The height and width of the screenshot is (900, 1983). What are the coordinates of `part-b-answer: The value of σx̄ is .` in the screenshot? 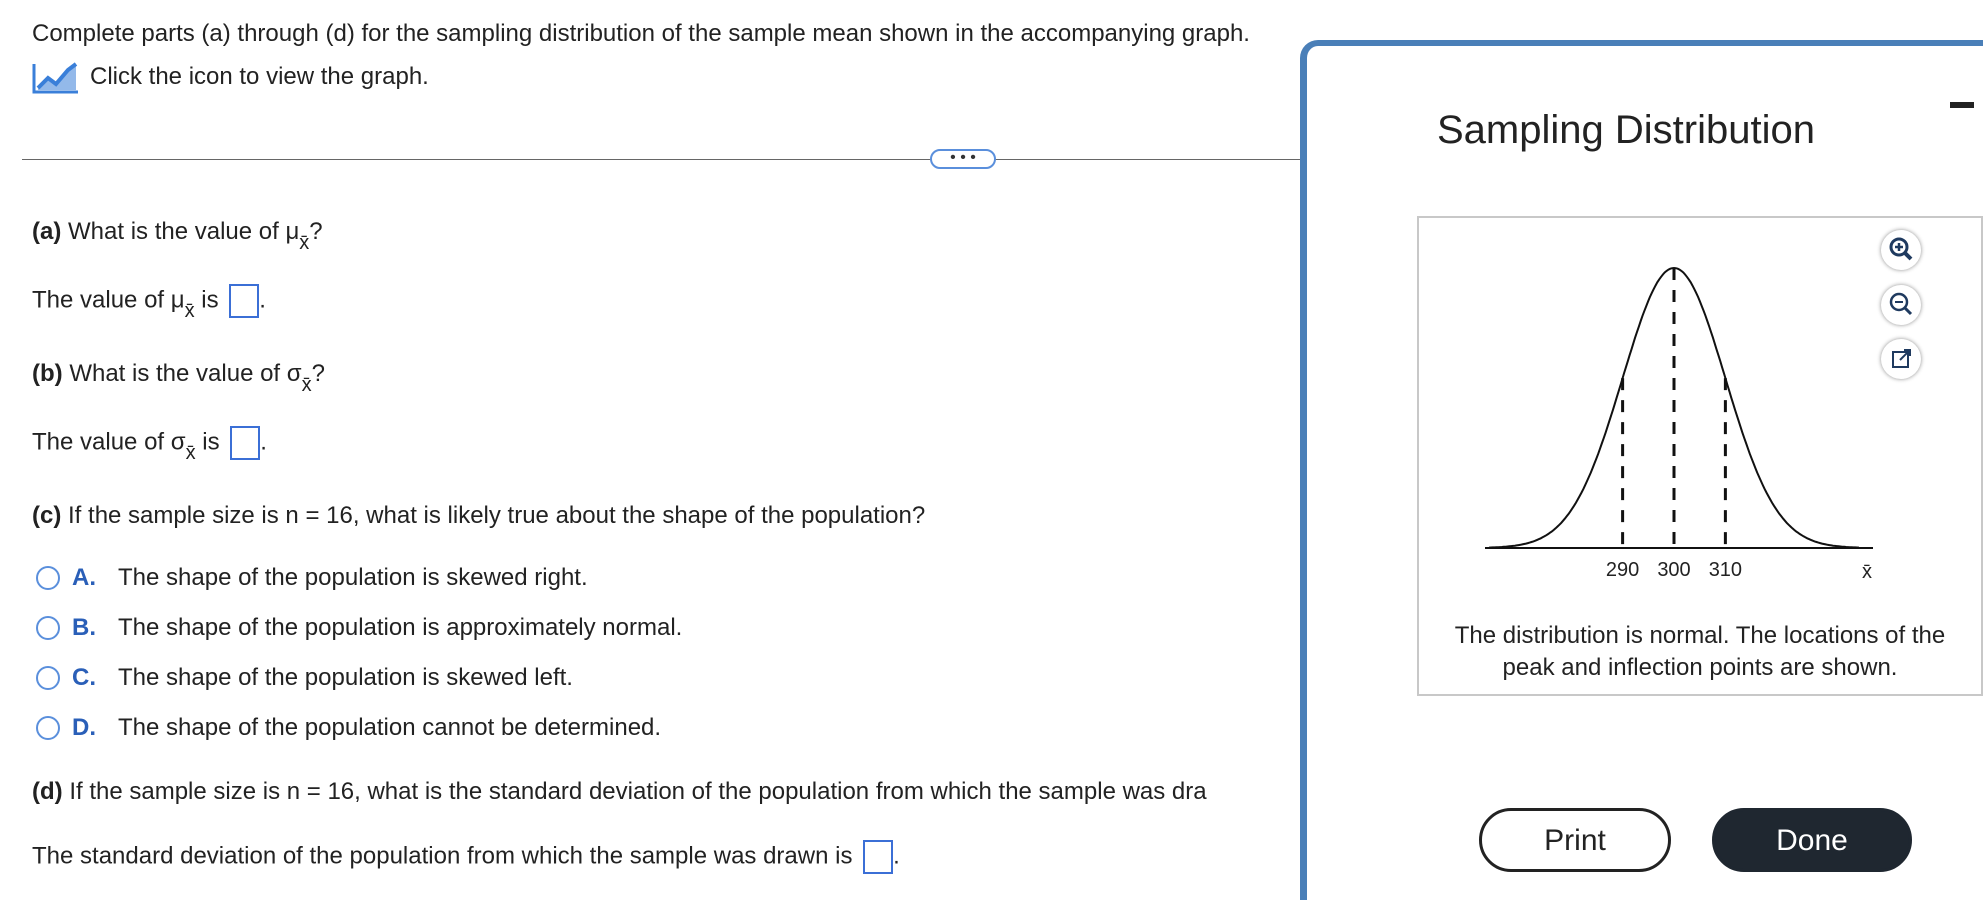 It's located at (149, 445).